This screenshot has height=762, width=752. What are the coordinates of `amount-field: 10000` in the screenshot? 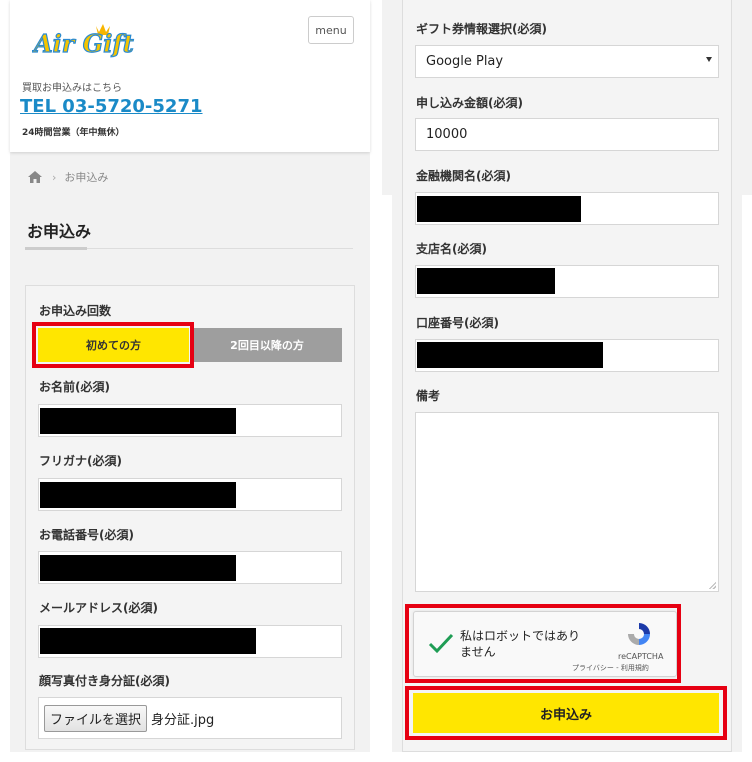 It's located at (567, 134).